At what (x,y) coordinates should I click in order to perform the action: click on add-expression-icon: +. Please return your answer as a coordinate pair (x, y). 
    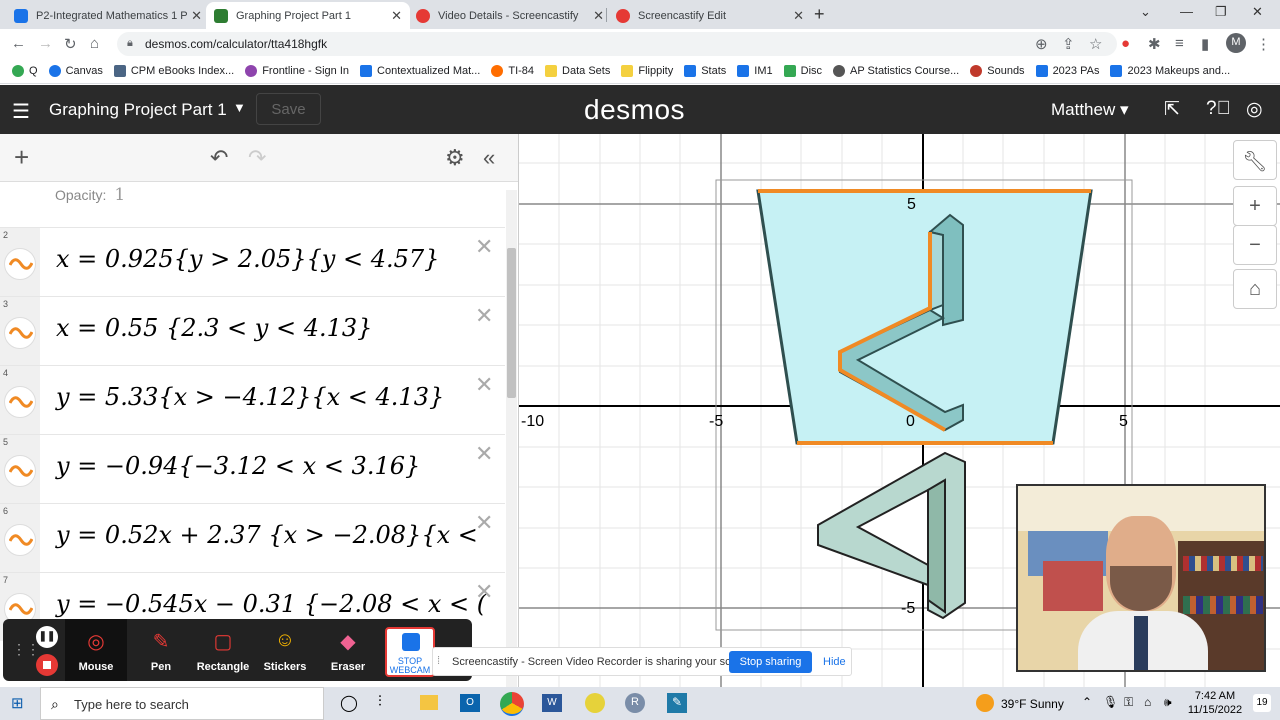
    Looking at the image, I should click on (21, 157).